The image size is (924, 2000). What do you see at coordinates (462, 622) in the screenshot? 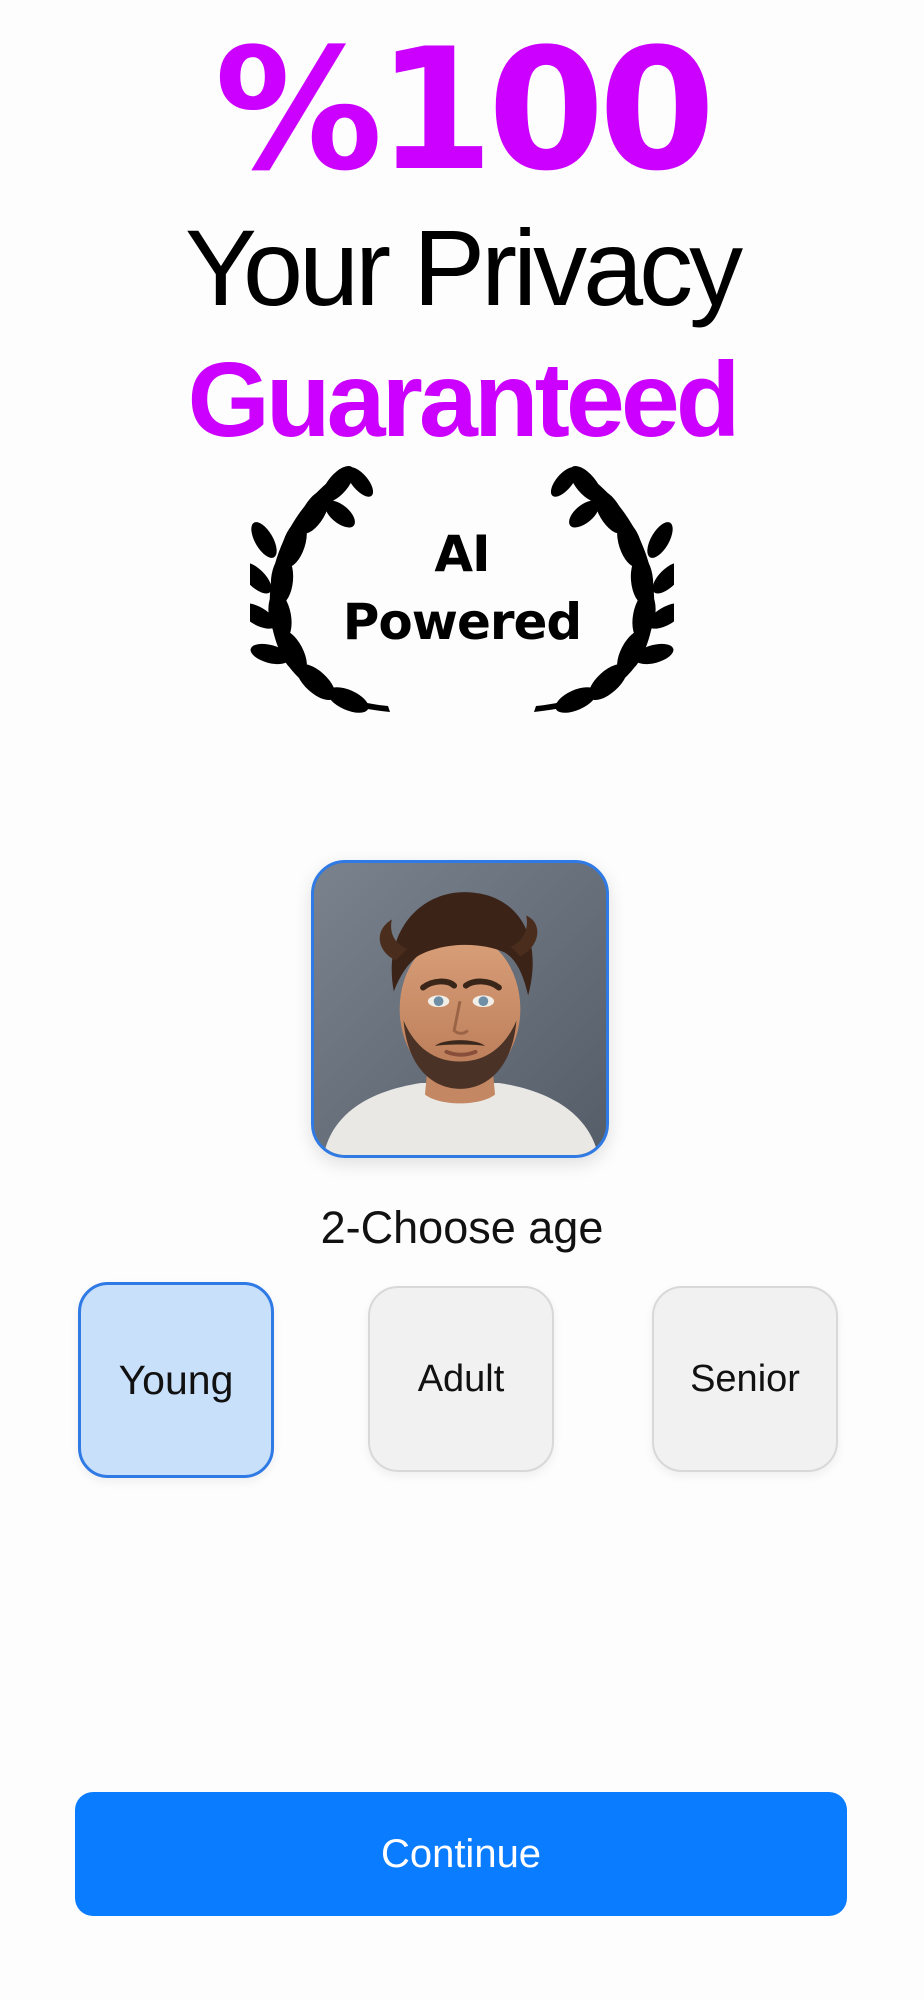
I see `badge-line-powered: Powered` at bounding box center [462, 622].